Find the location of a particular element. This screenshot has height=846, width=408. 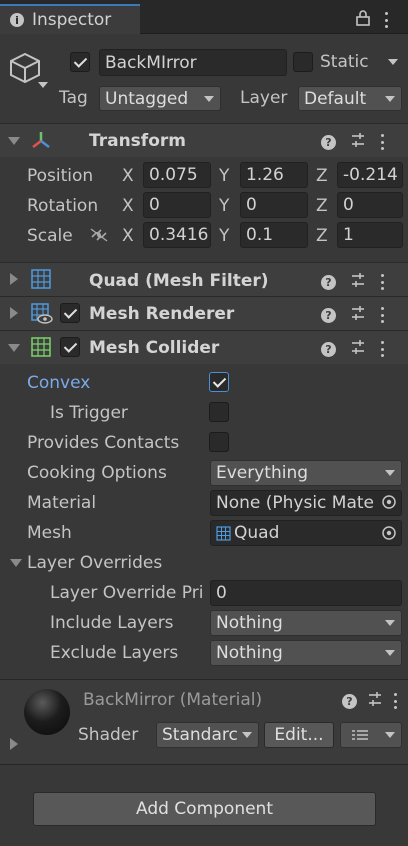

static-checkbox is located at coordinates (303, 62).